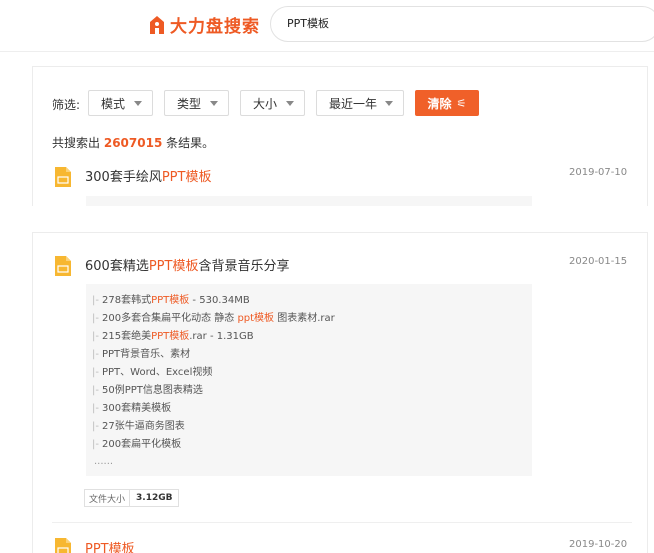 This screenshot has width=654, height=553. What do you see at coordinates (132, 498) in the screenshot?
I see `file-size-tag: 文件大小 3.12GB` at bounding box center [132, 498].